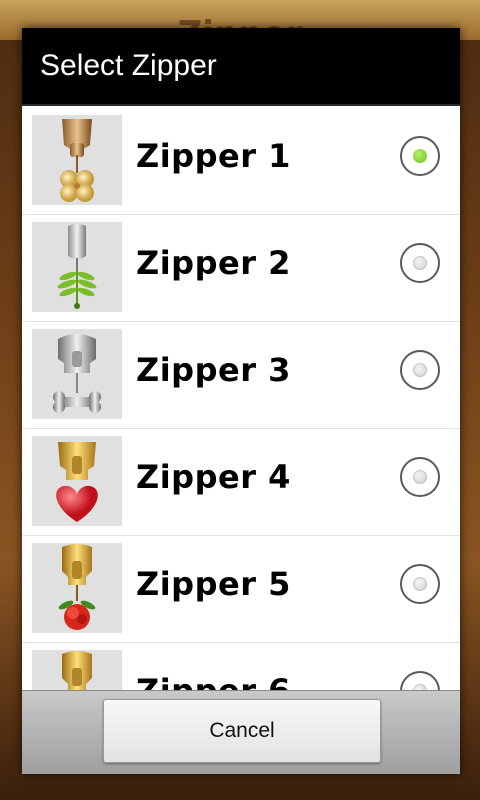  I want to click on zipper-gold-icon, so click(77, 670).